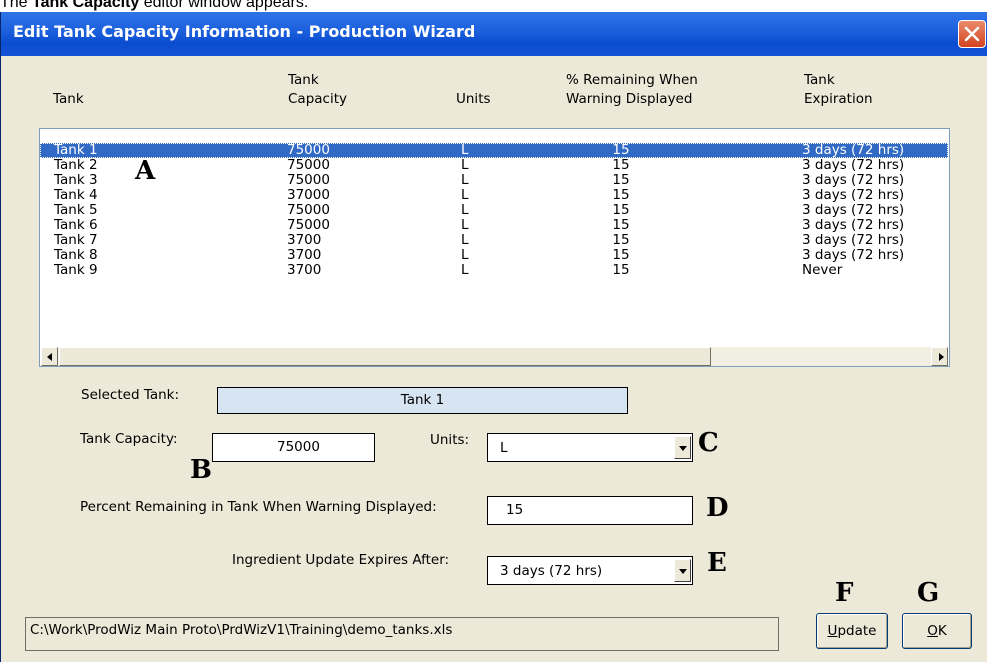 This screenshot has height=662, width=987. I want to click on expires-dropdown: 3 days (72 hrs), so click(590, 570).